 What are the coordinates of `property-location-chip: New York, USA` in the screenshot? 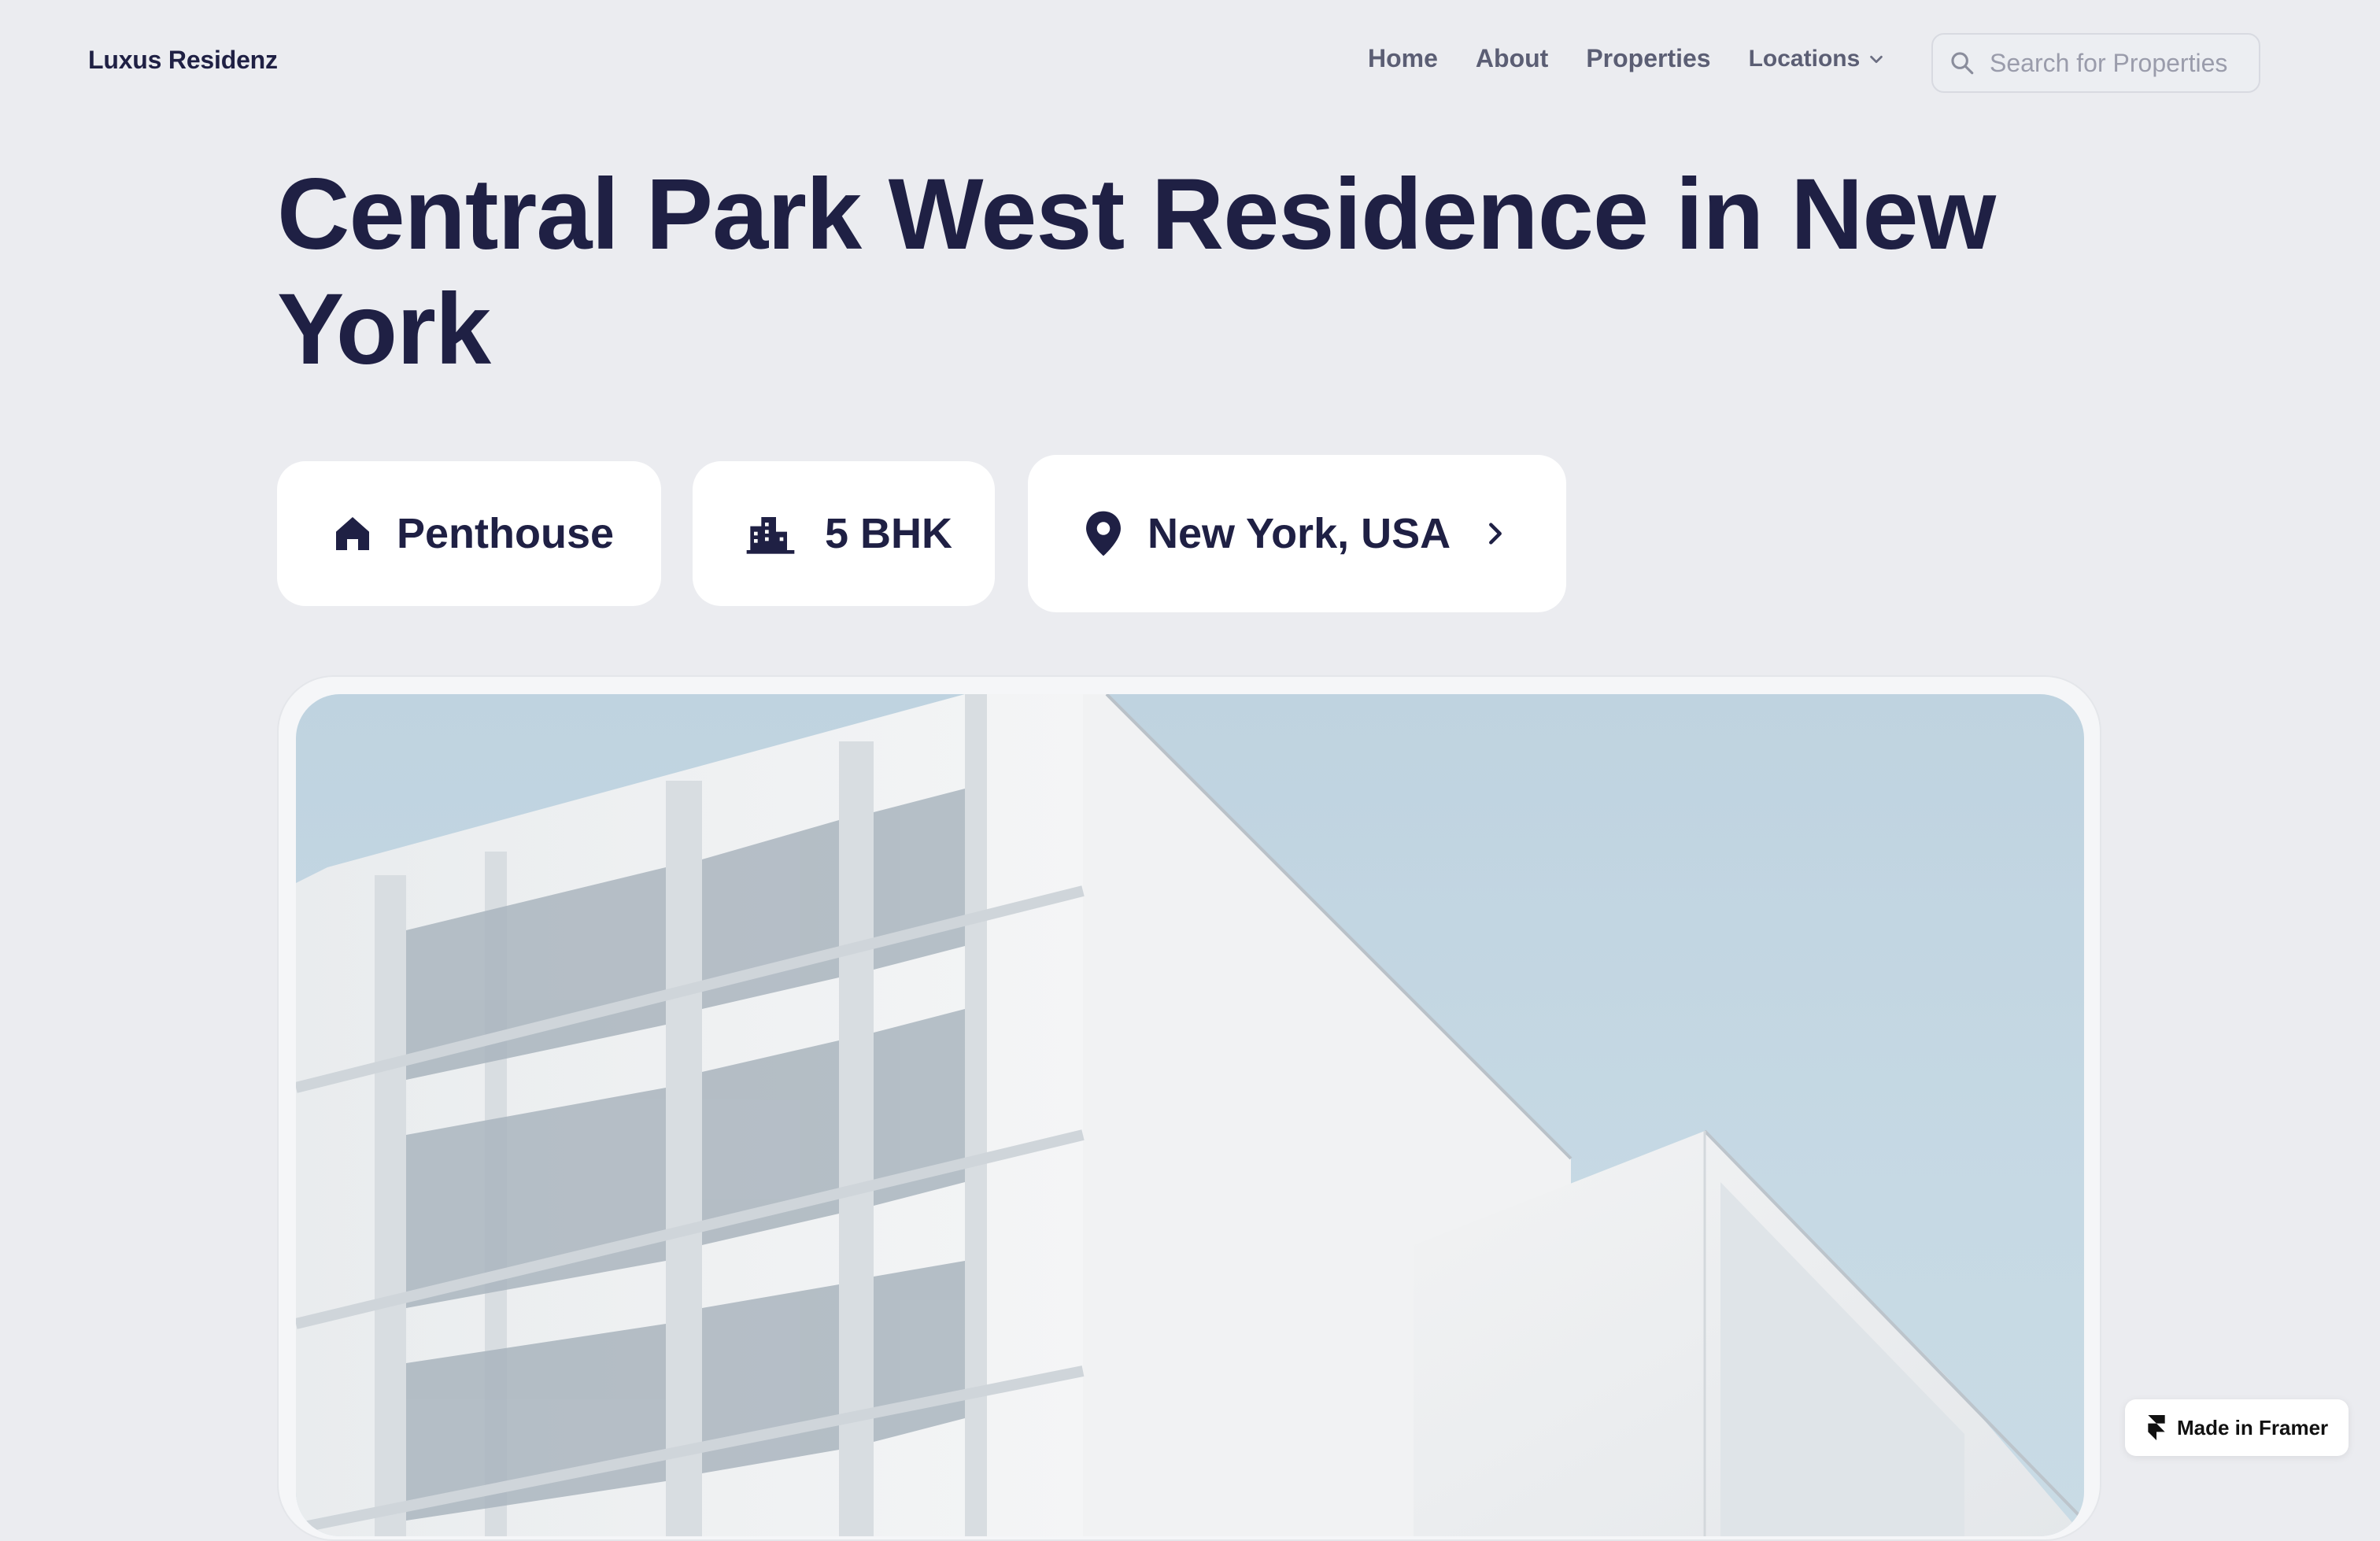 It's located at (1297, 533).